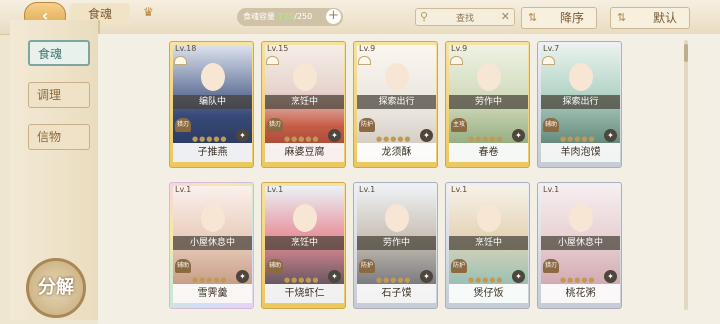 Image resolution: width=720 pixels, height=324 pixels. I want to click on character-name: 石子馍, so click(396, 293).